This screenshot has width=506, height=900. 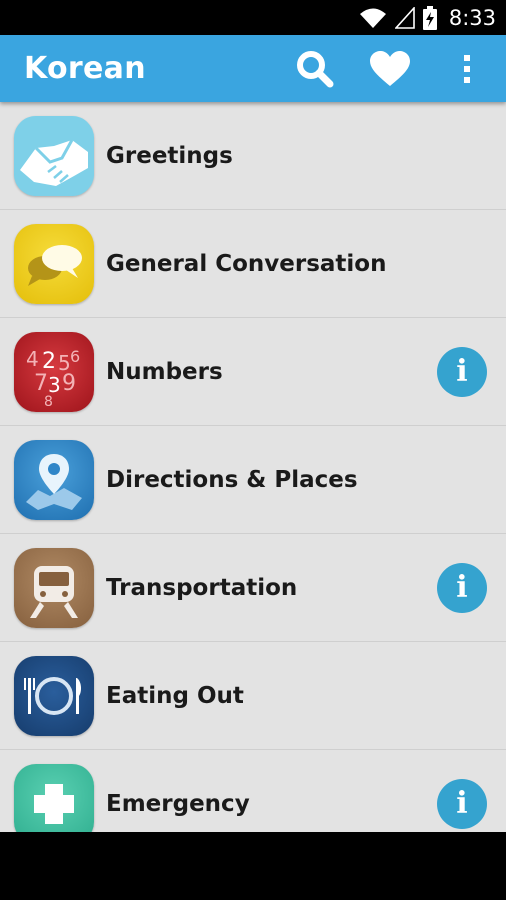 I want to click on list-item-label: Eating Out, so click(x=175, y=695).